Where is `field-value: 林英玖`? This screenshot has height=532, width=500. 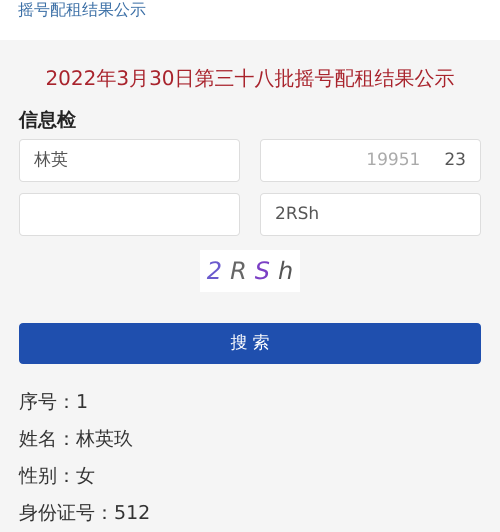 field-value: 林英玖 is located at coordinates (104, 439).